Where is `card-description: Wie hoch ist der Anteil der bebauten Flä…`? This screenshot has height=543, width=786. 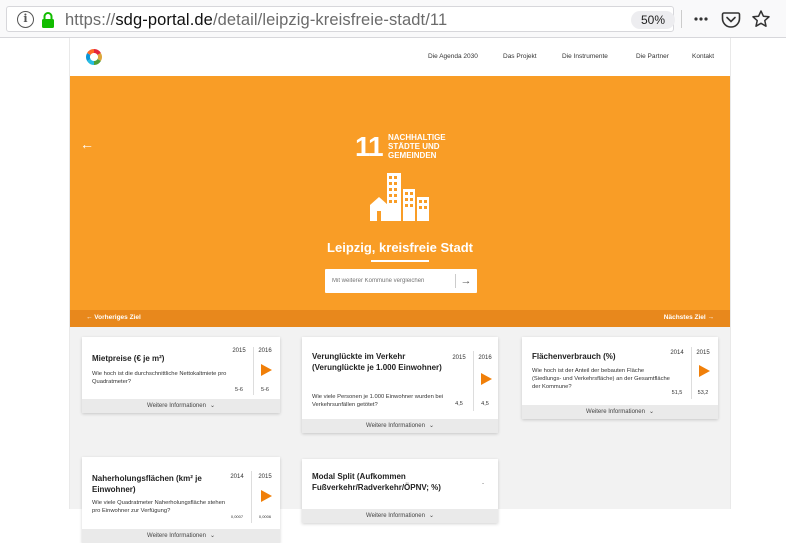 card-description: Wie hoch ist der Anteil der bebauten Flä… is located at coordinates (601, 379).